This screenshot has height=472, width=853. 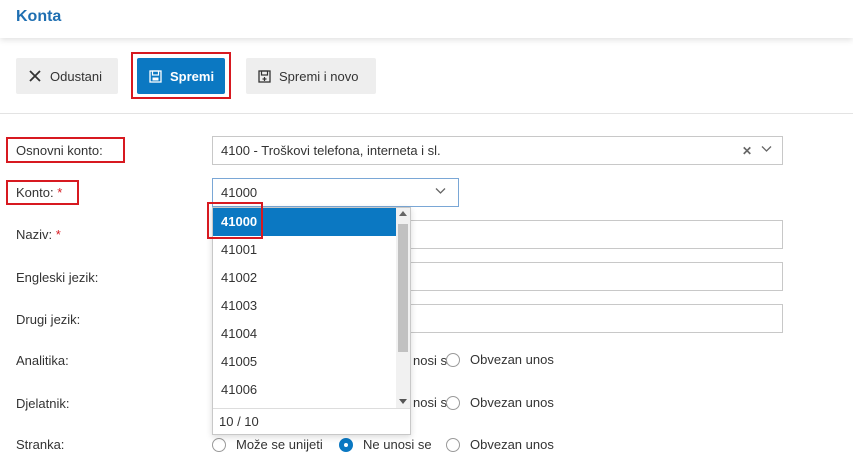 I want to click on analitika-radio-obvezan: Obvezan unos, so click(x=500, y=359).